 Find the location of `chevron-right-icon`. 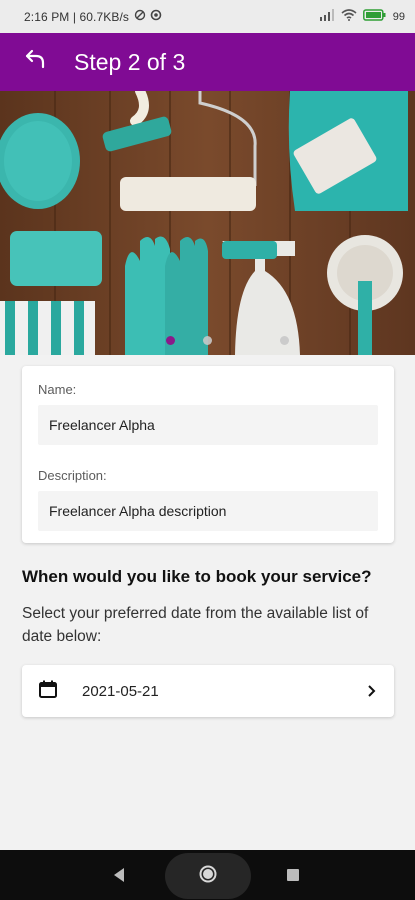

chevron-right-icon is located at coordinates (372, 691).